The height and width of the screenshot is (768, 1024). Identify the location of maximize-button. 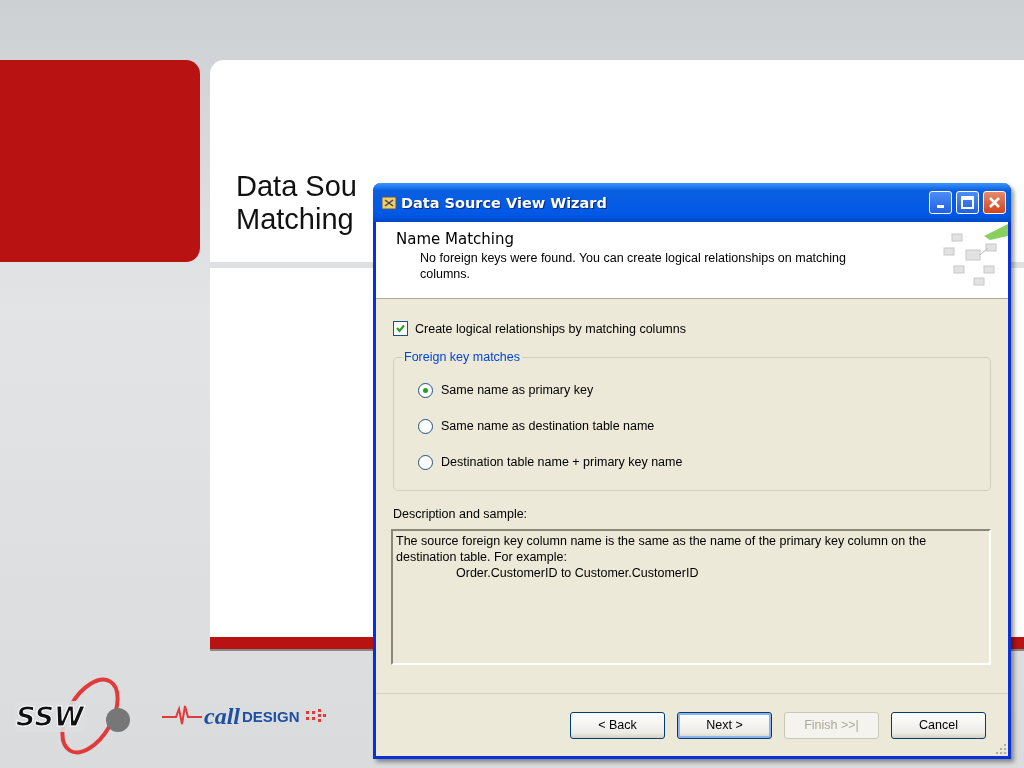
(967, 202).